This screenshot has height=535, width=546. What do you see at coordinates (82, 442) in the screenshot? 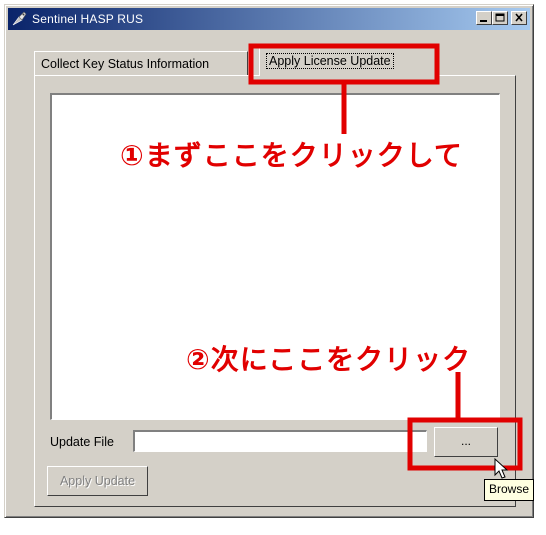
I see `update-file-label: Update File` at bounding box center [82, 442].